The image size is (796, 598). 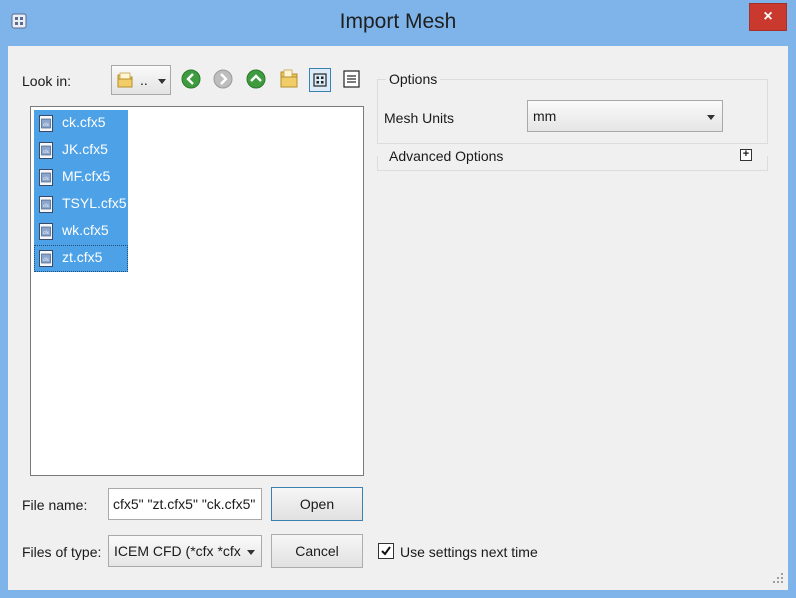 I want to click on file-name: ck.cfx5, so click(x=84, y=122).